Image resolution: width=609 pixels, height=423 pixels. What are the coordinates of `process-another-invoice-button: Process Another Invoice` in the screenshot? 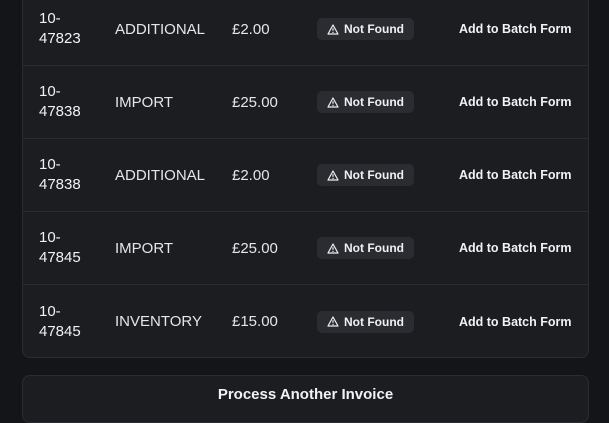 It's located at (305, 399).